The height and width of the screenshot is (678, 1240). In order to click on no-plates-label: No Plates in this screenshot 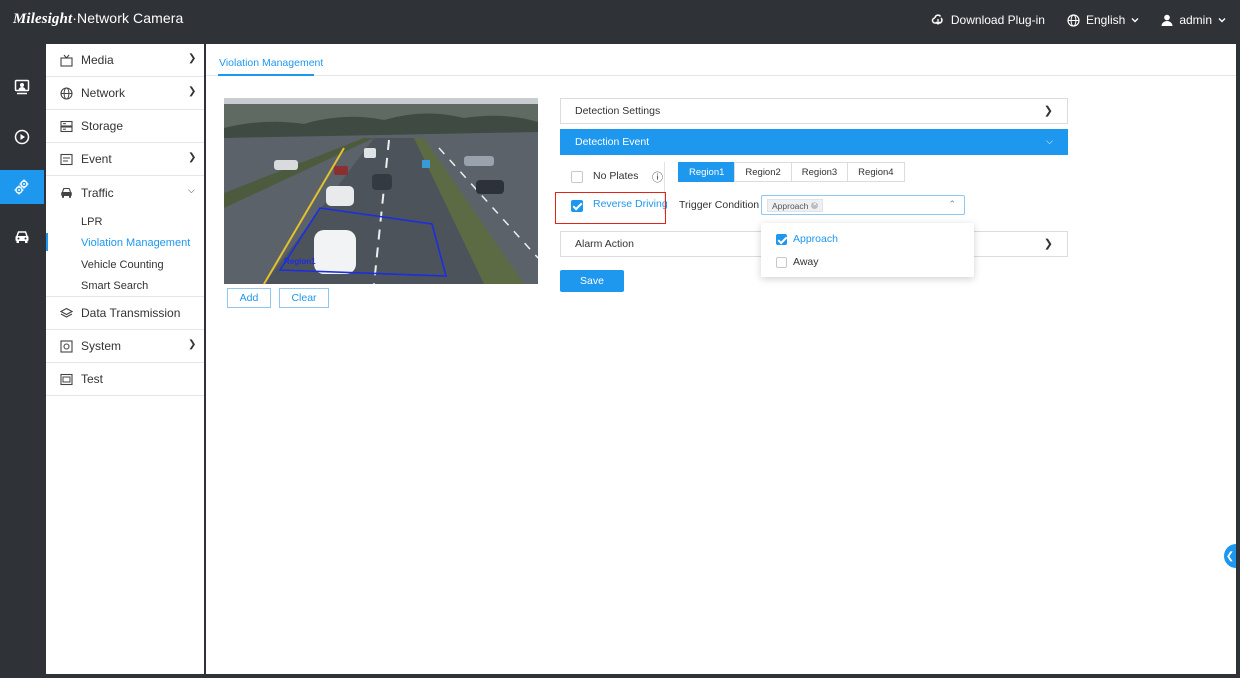, I will do `click(616, 176)`.